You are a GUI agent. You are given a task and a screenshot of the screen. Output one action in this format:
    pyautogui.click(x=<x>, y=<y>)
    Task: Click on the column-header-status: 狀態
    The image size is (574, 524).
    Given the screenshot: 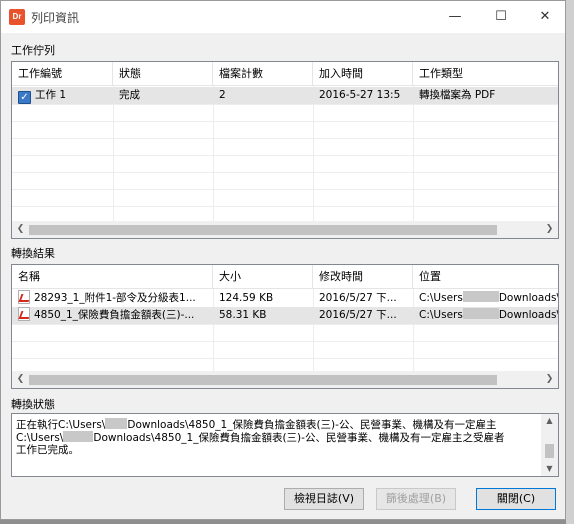 What is the action you would take?
    pyautogui.click(x=163, y=74)
    